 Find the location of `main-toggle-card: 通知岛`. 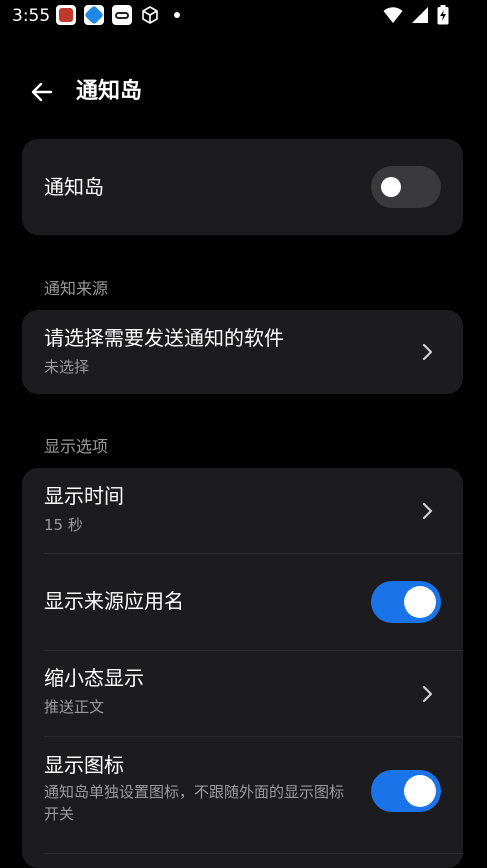

main-toggle-card: 通知岛 is located at coordinates (242, 187).